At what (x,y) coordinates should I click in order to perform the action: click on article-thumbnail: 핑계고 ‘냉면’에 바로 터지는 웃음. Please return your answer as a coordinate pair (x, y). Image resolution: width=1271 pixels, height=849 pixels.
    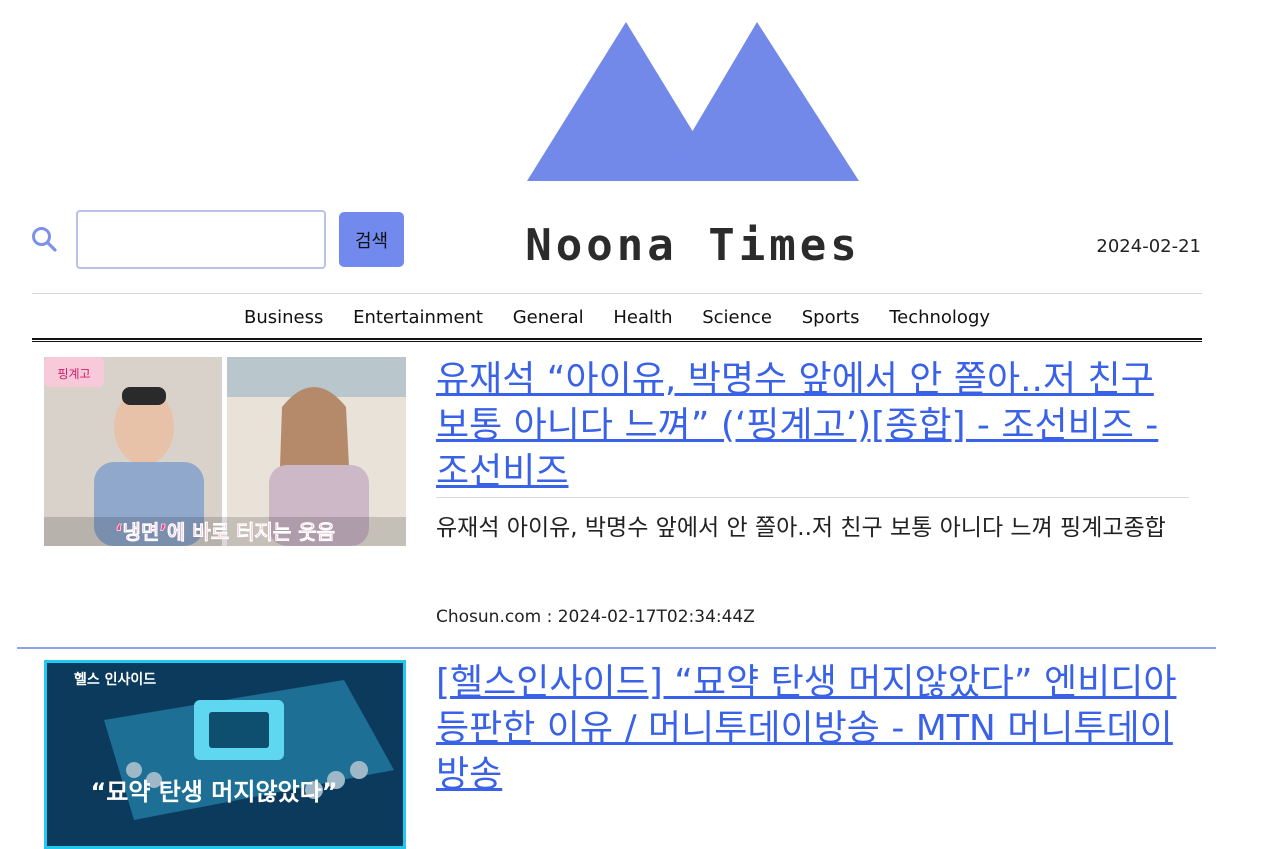
    Looking at the image, I should click on (225, 451).